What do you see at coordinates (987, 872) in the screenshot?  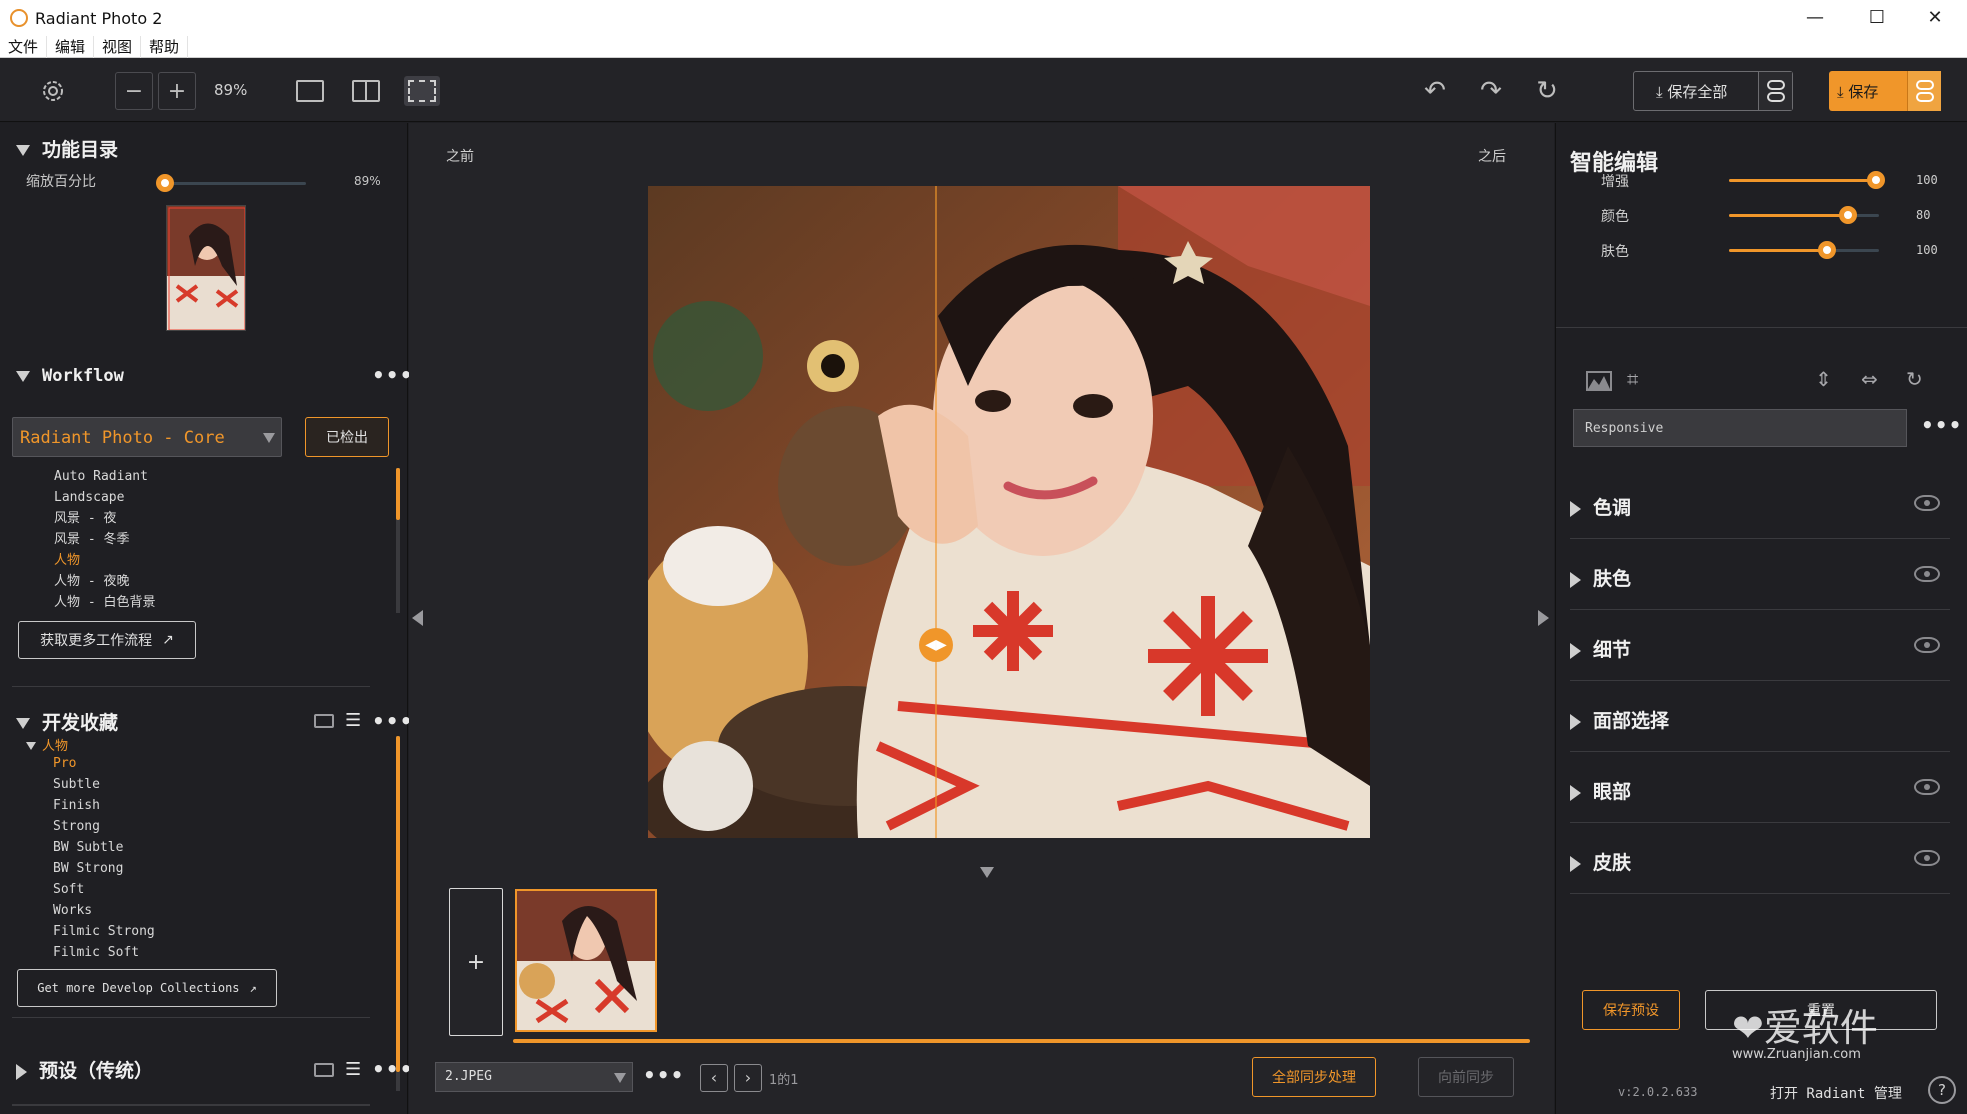 I see `filmstrip-toggle-icon` at bounding box center [987, 872].